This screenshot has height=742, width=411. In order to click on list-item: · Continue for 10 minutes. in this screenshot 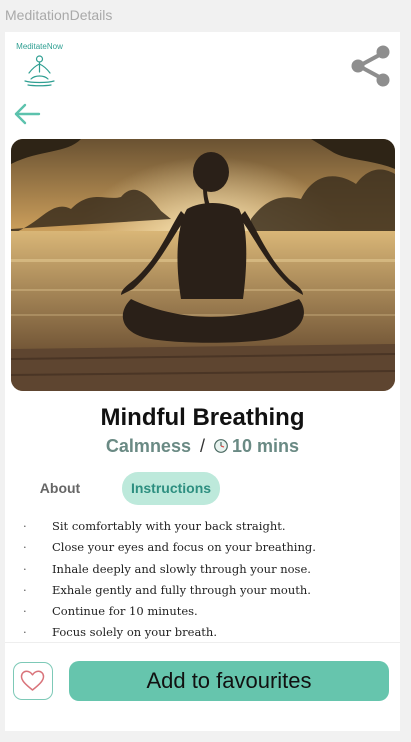, I will do `click(166, 611)`.